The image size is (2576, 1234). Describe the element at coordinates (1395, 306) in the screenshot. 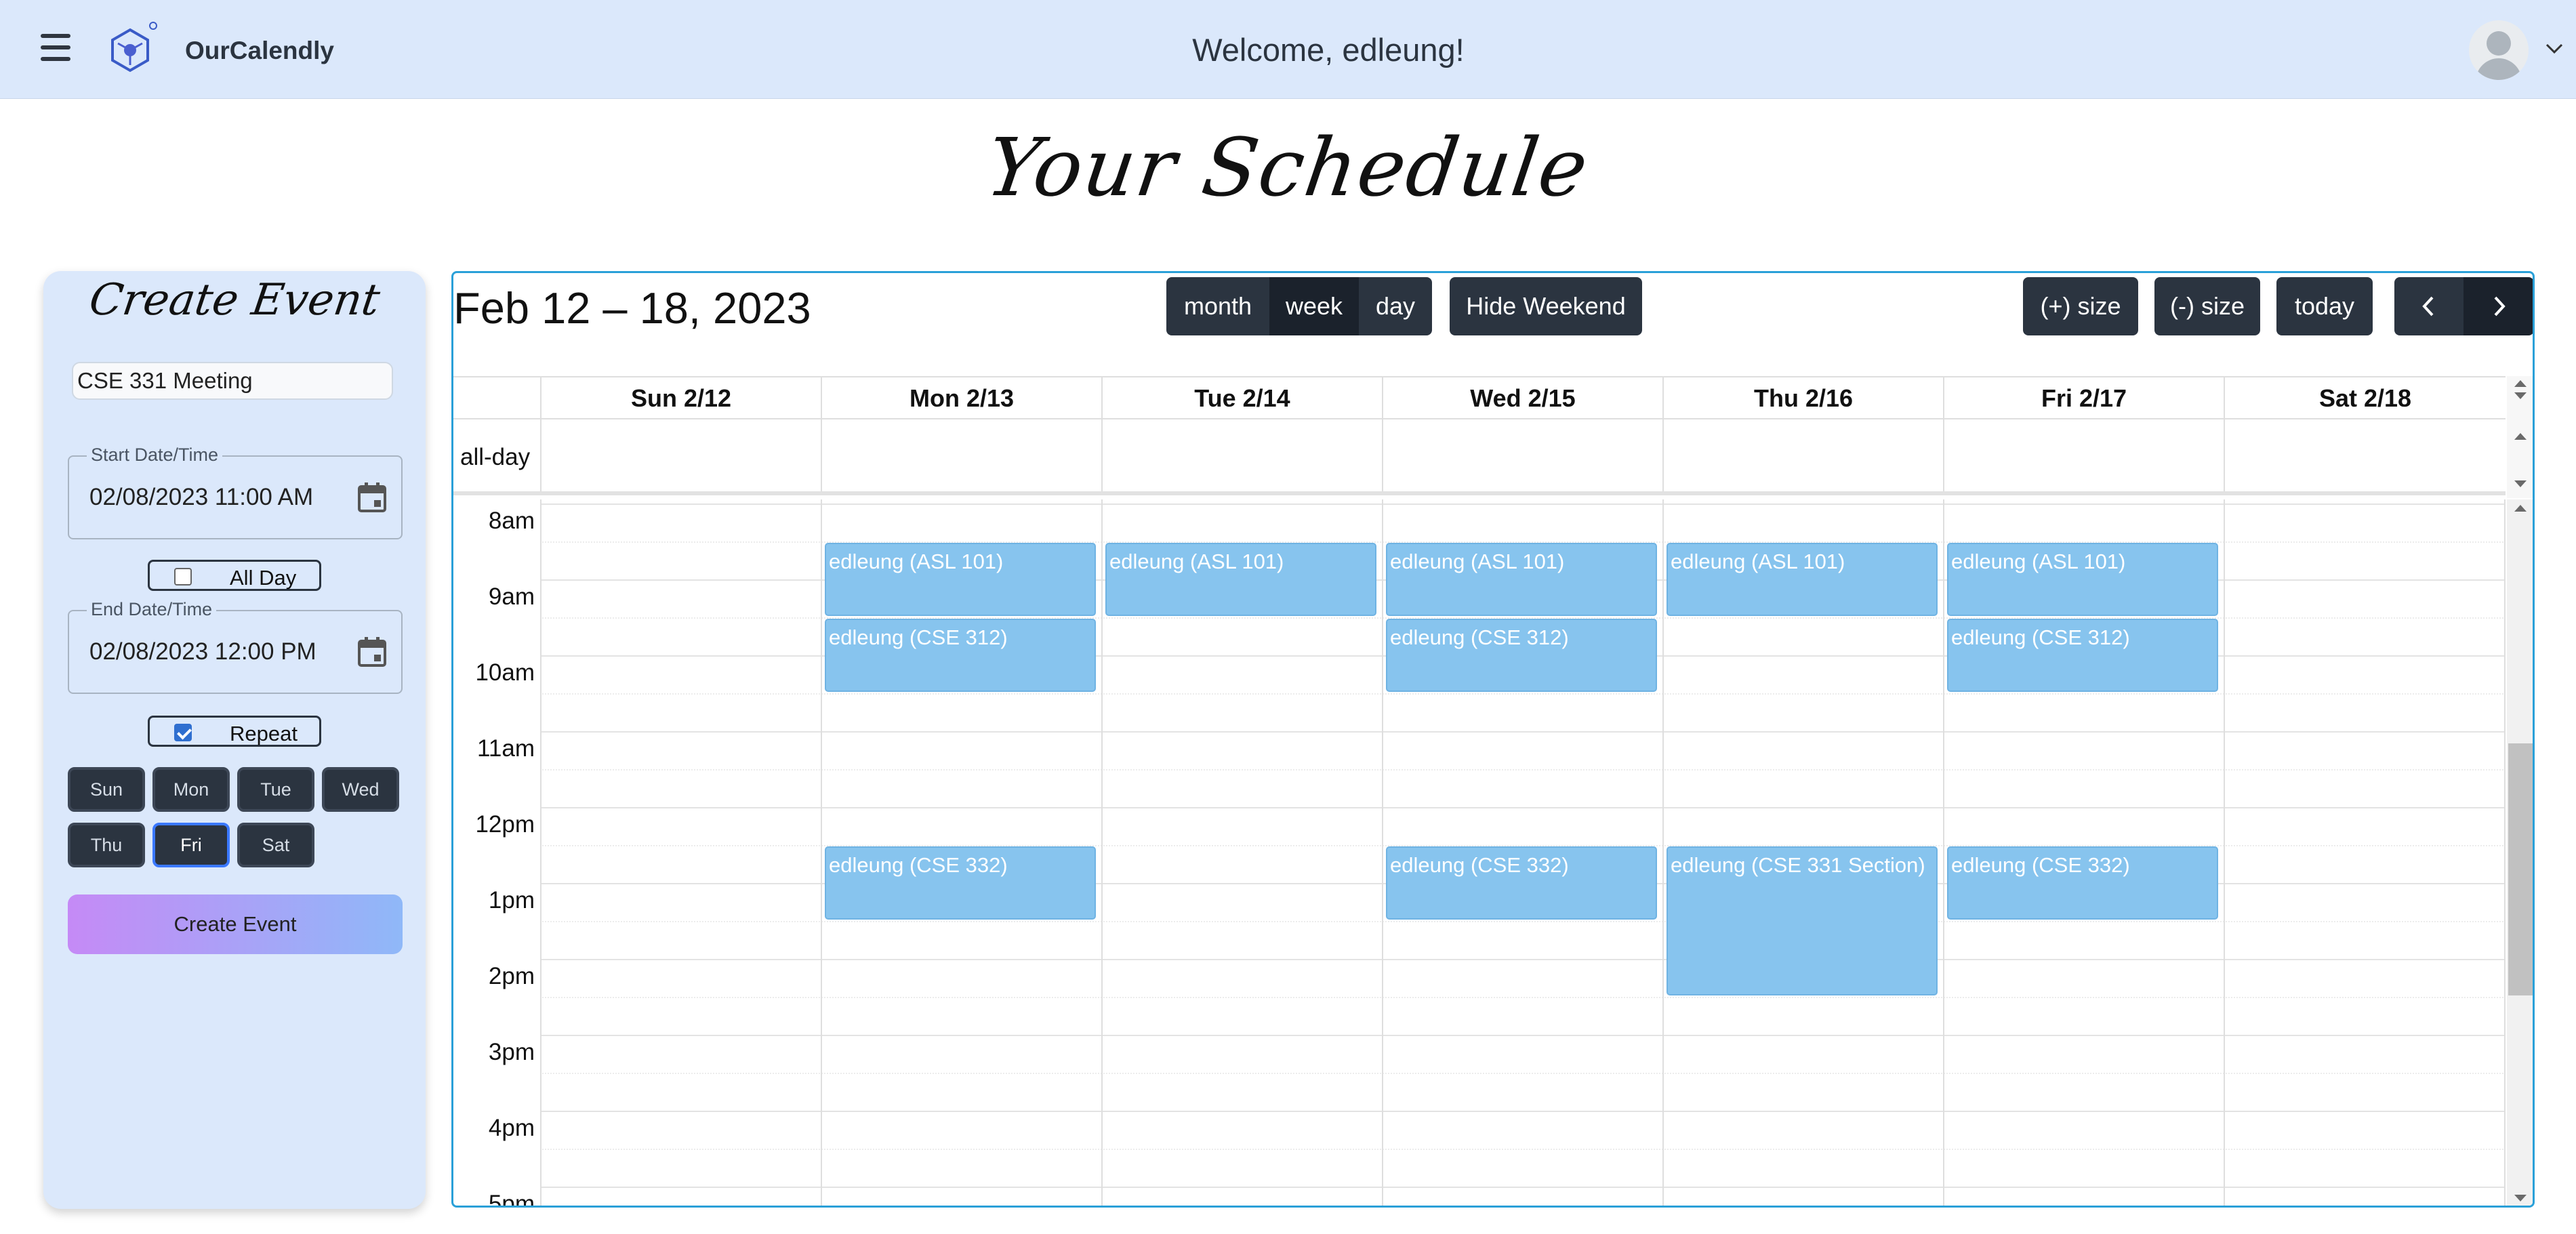

I see `day-view-button: day` at that location.